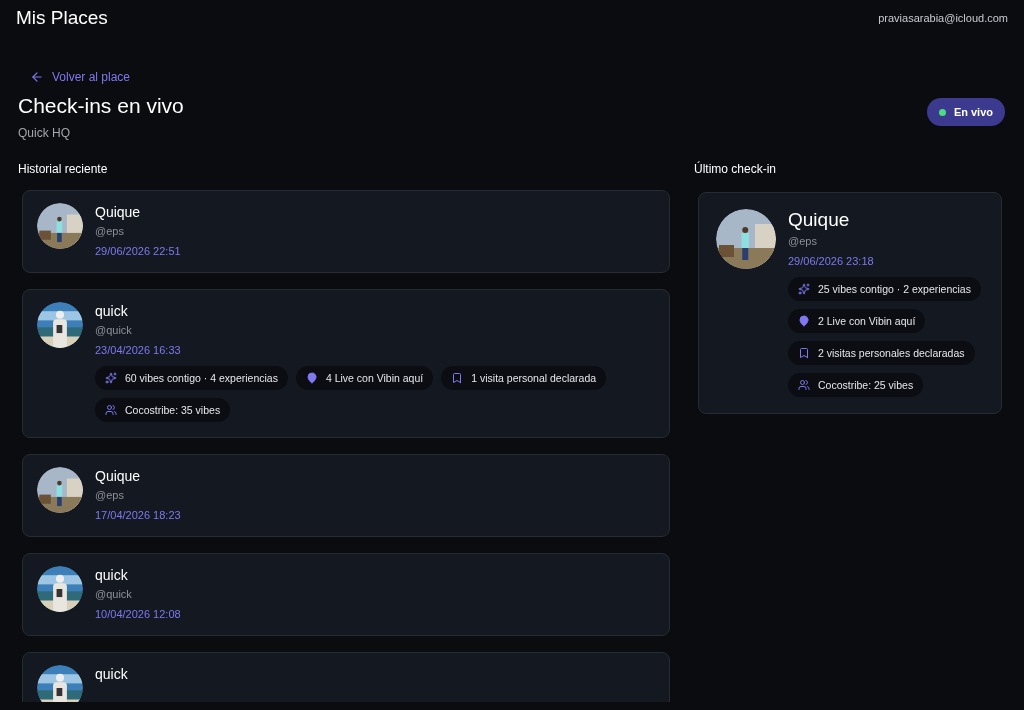 This screenshot has height=710, width=1024. What do you see at coordinates (943, 18) in the screenshot?
I see `user-email: praviasarabia@icloud.com` at bounding box center [943, 18].